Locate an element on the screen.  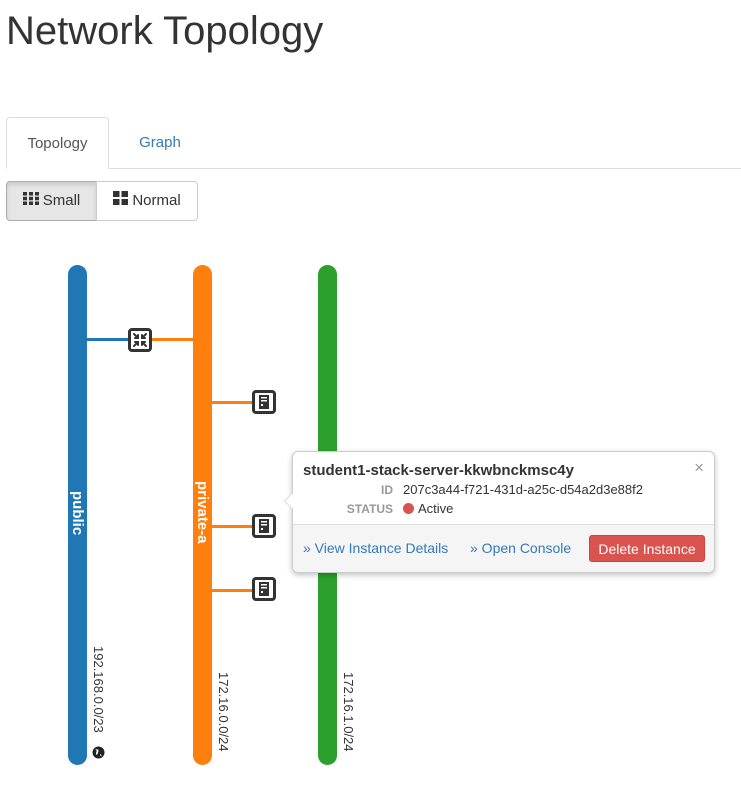
instance-name: student1-stack-server-kkwbnckmsc4y is located at coordinates (438, 470).